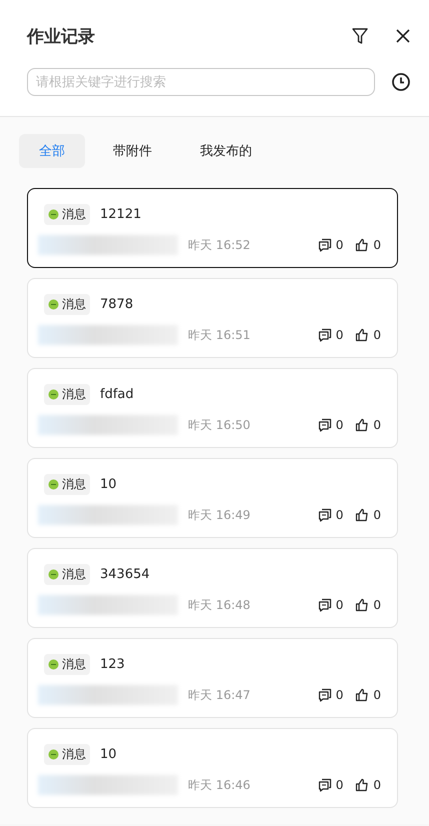 This screenshot has width=429, height=826. I want to click on record-card: 消息 7878 昨天 16:51 0 0, so click(212, 318).